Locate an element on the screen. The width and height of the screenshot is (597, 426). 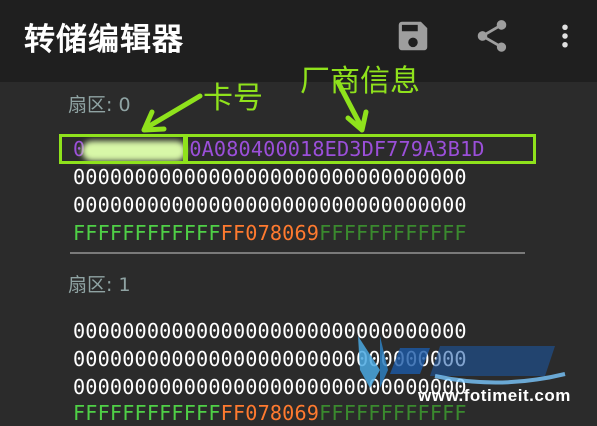
card-number-annotation: 卡号 is located at coordinates (233, 98).